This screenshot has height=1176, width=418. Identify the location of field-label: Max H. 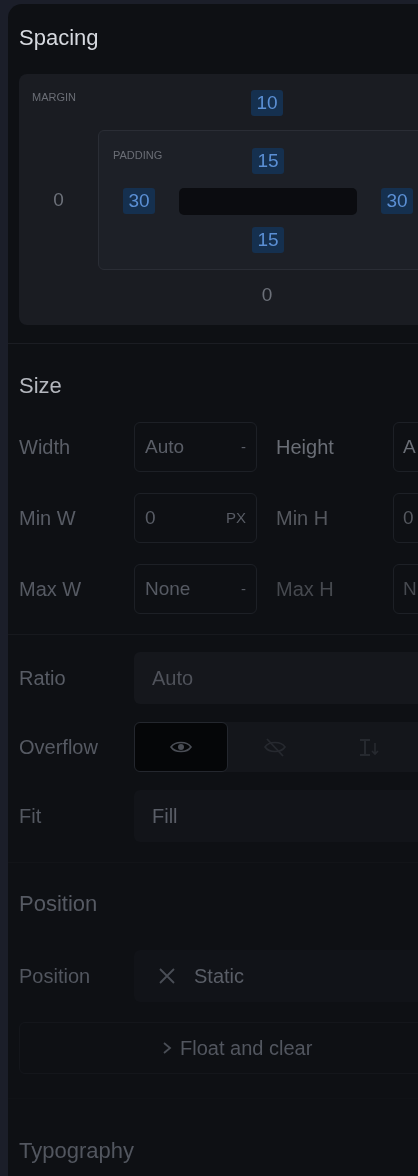
(305, 589).